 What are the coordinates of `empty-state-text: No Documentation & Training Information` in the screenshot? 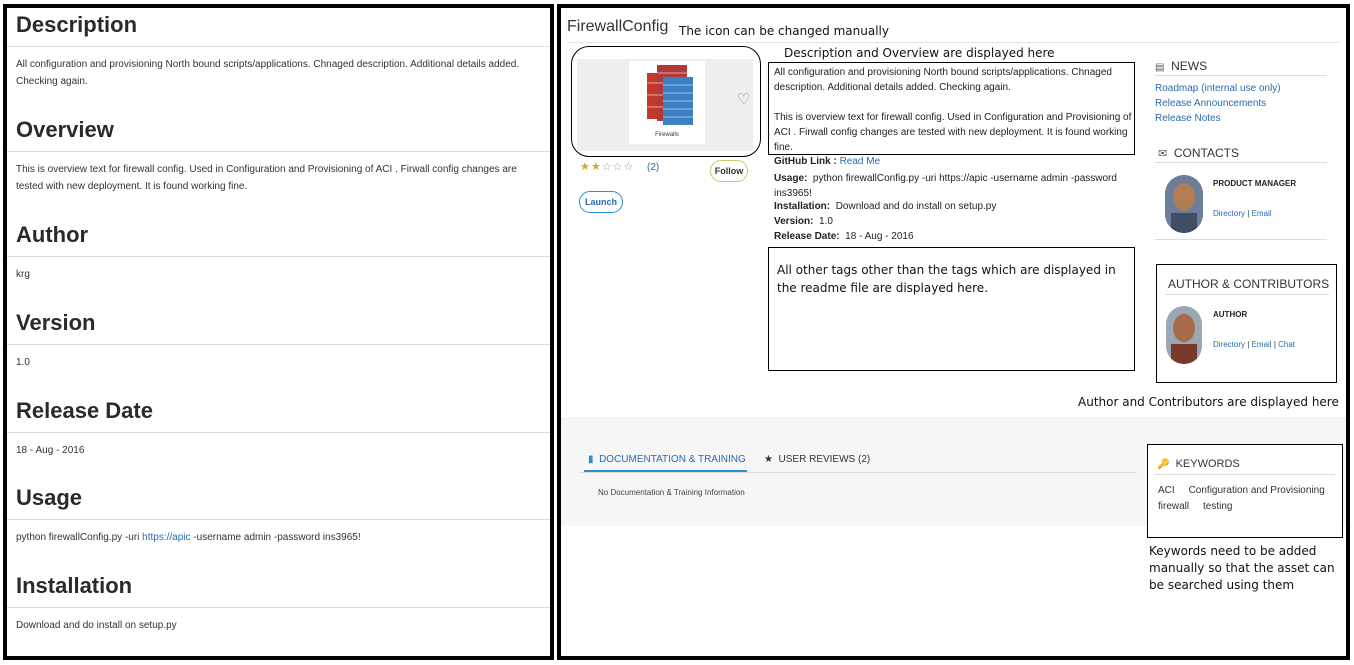 It's located at (671, 492).